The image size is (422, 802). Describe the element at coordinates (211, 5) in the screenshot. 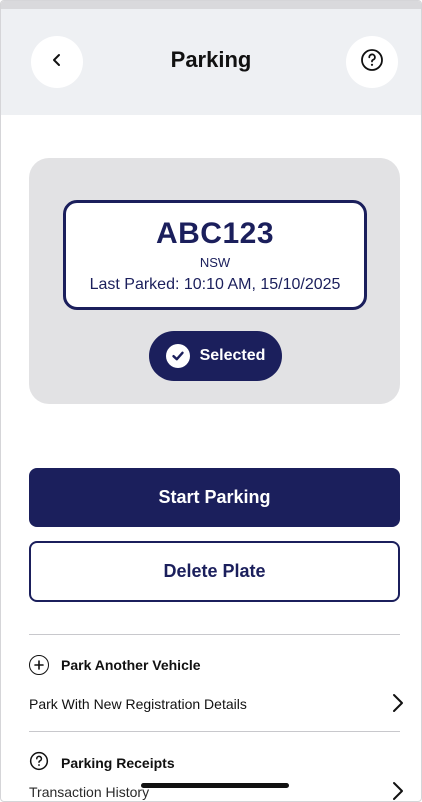

I see `status-strip` at that location.